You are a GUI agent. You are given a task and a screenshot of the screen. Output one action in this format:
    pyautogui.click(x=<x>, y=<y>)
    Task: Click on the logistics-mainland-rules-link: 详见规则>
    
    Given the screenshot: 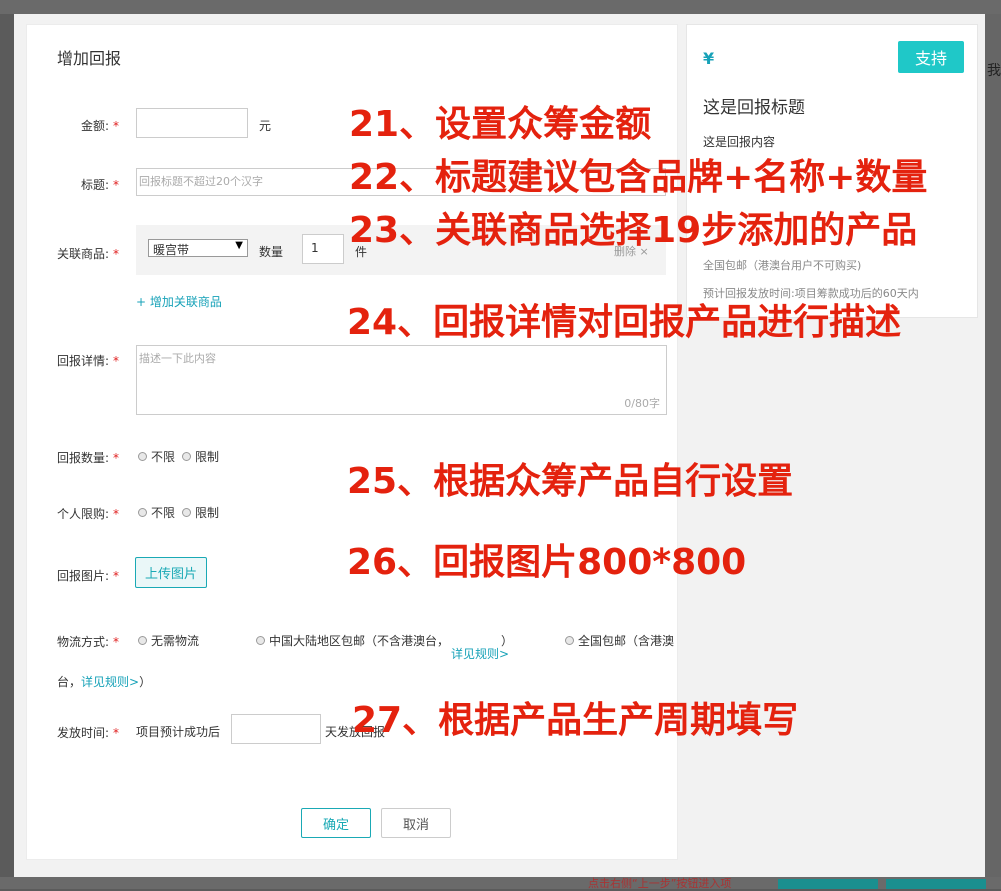 What is the action you would take?
    pyautogui.click(x=480, y=653)
    